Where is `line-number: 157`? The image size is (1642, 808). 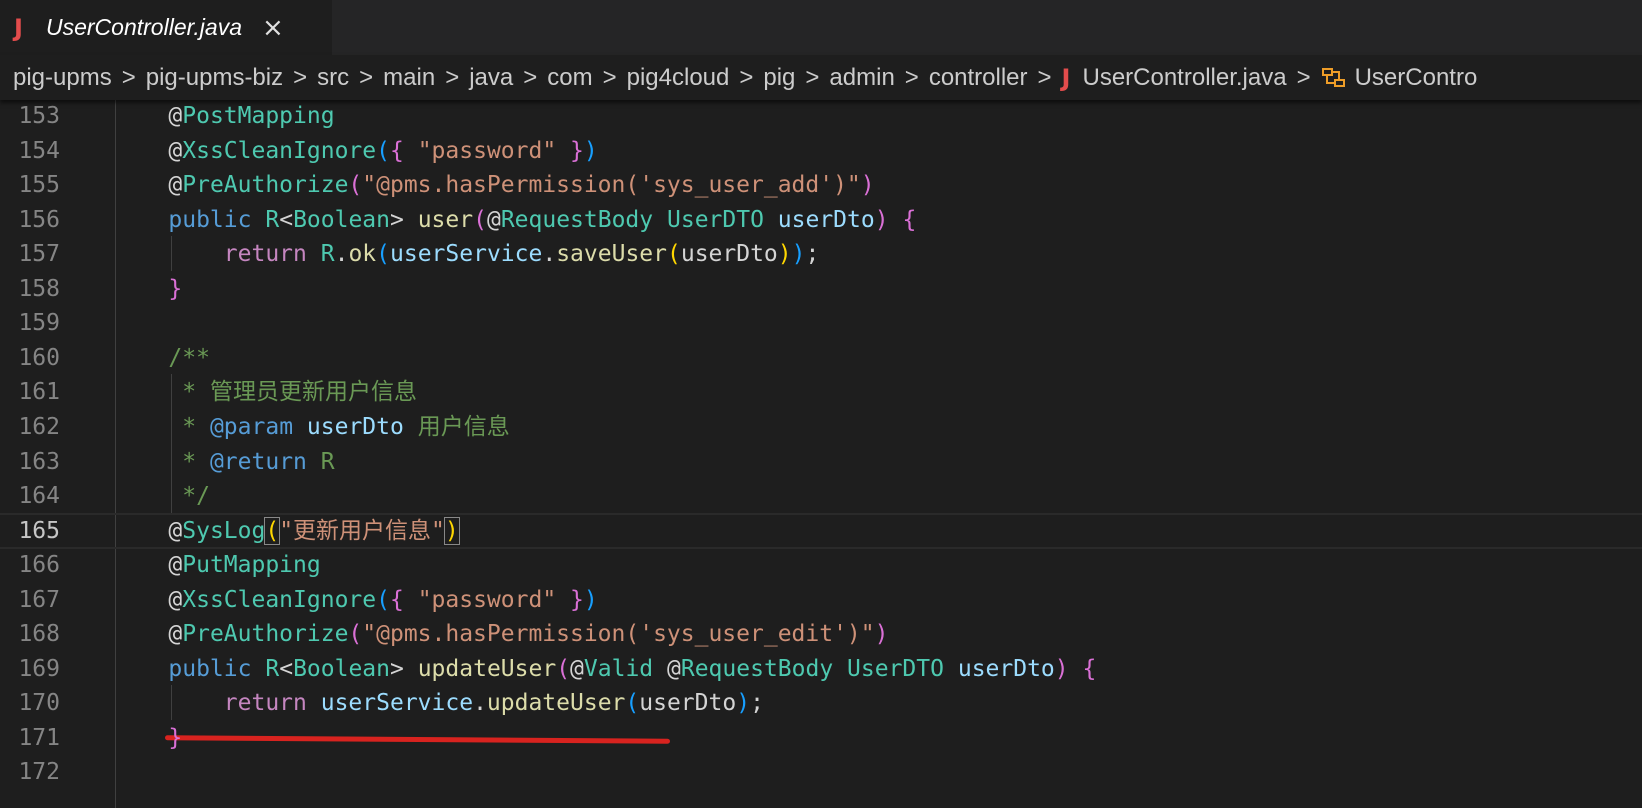
line-number: 157 is located at coordinates (39, 254).